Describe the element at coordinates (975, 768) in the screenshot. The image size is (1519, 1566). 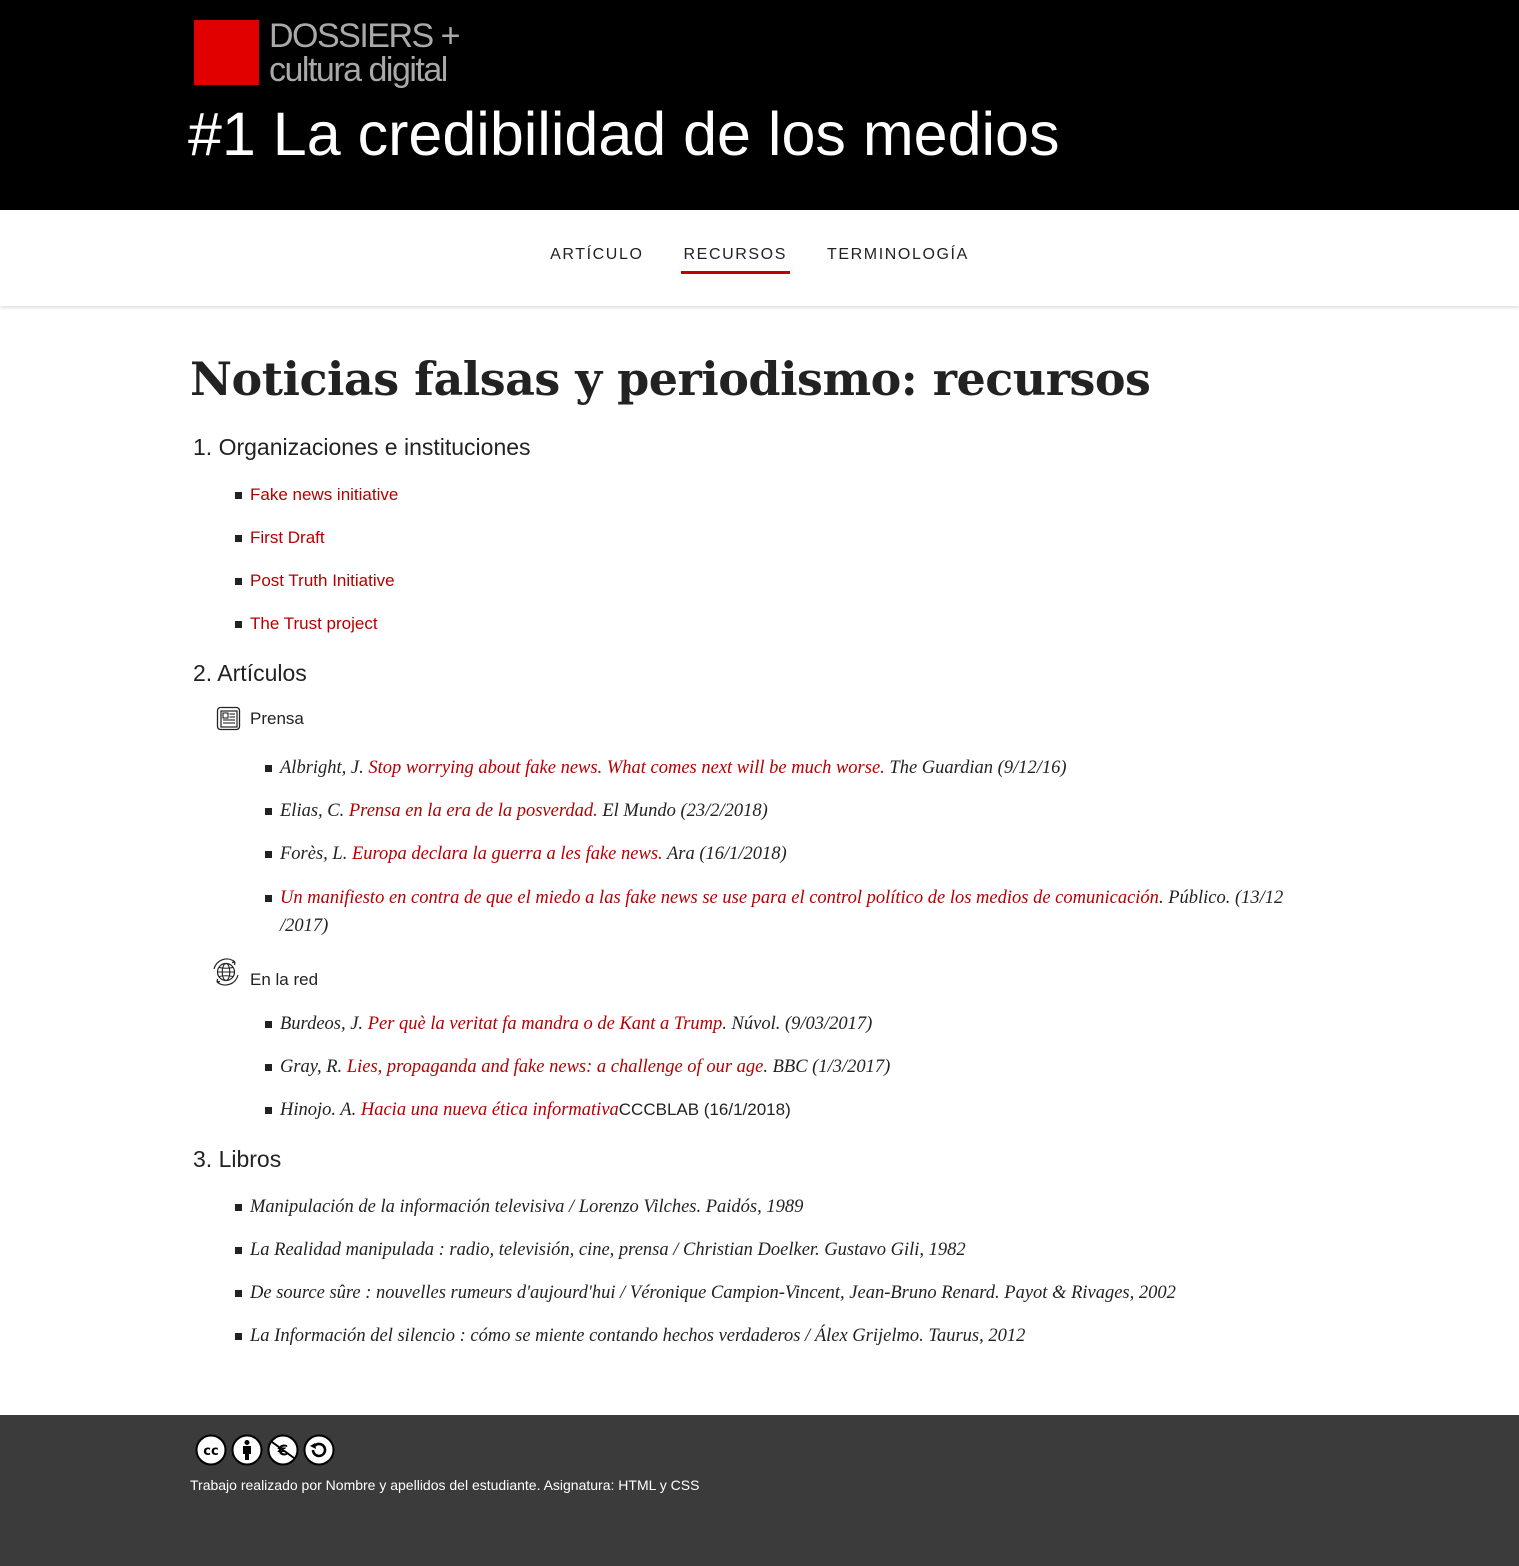
I see `source: The Guardian (9/12/16)` at that location.